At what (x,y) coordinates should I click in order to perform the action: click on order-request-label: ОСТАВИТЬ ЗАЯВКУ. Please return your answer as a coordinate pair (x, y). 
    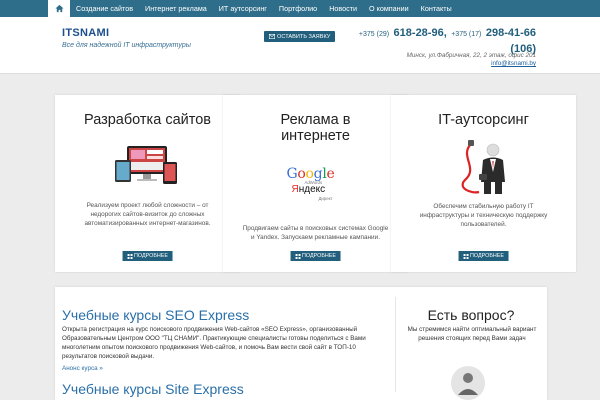
    Looking at the image, I should click on (304, 36).